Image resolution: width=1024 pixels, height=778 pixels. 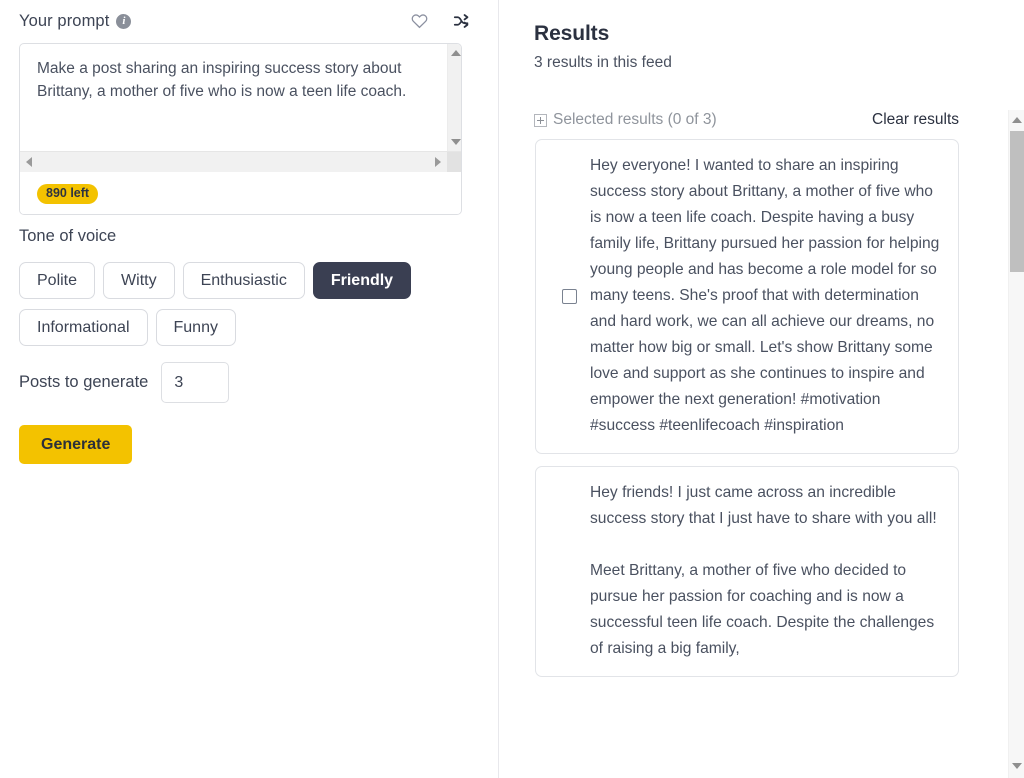 I want to click on result-checkbox, so click(x=569, y=296).